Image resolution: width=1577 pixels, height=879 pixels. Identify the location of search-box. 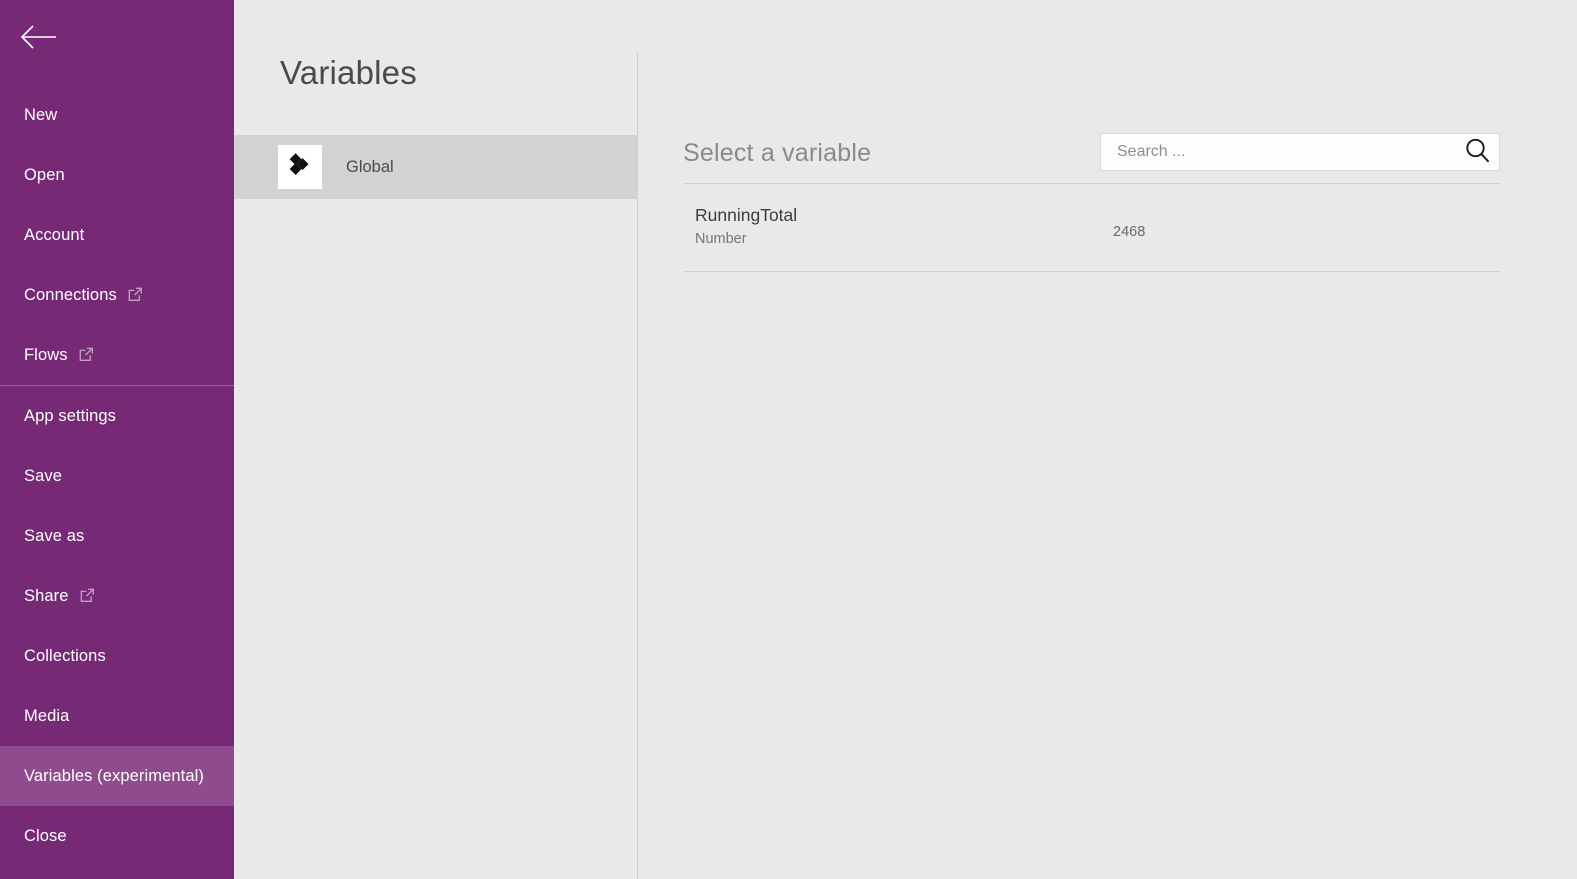
(1300, 151).